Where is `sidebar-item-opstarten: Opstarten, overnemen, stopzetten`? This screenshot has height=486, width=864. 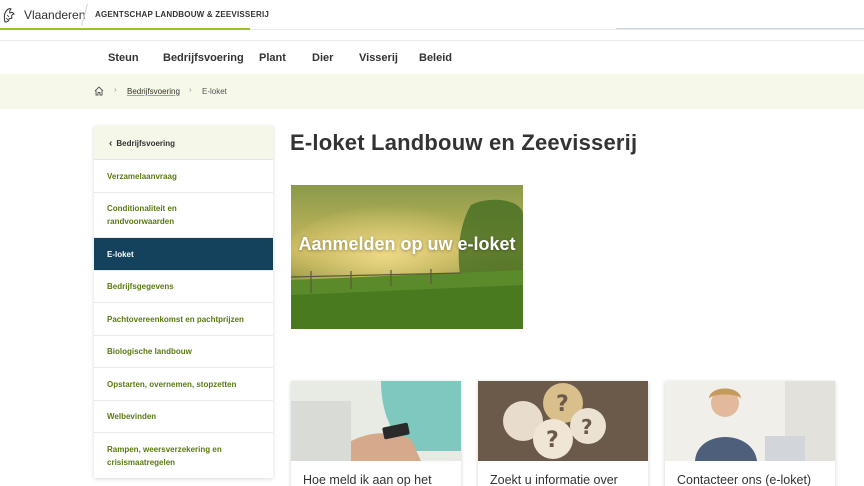 sidebar-item-opstarten: Opstarten, overnemen, stopzetten is located at coordinates (183, 384).